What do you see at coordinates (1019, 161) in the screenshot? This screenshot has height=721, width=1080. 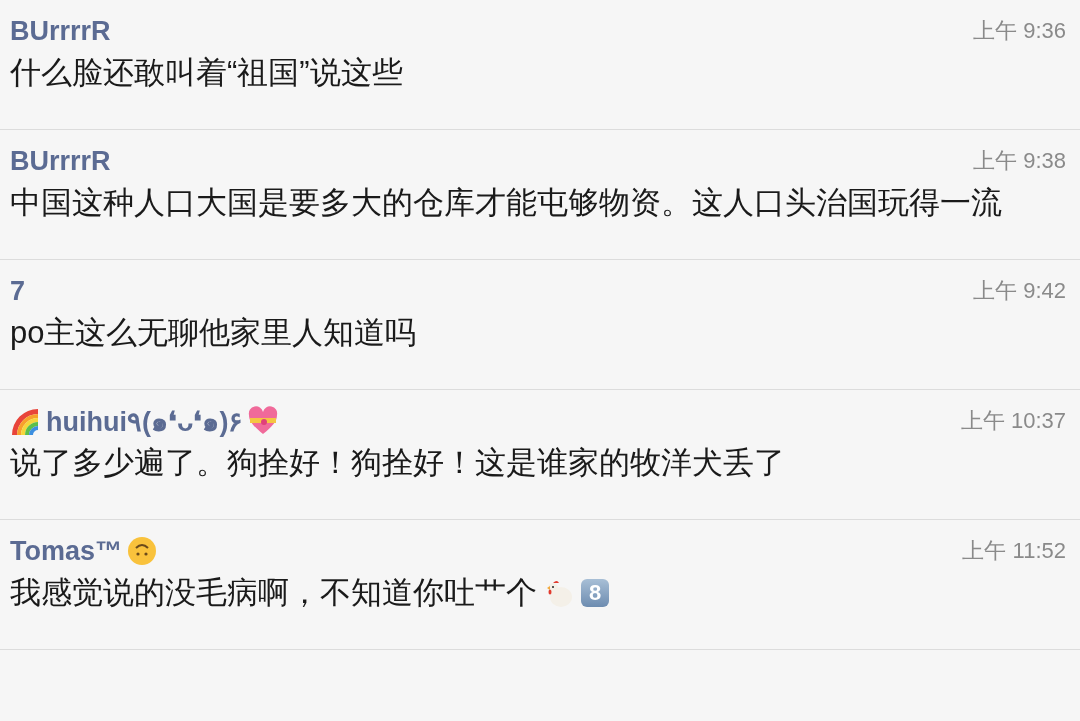 I see `timestamp: 上午 9:38` at bounding box center [1019, 161].